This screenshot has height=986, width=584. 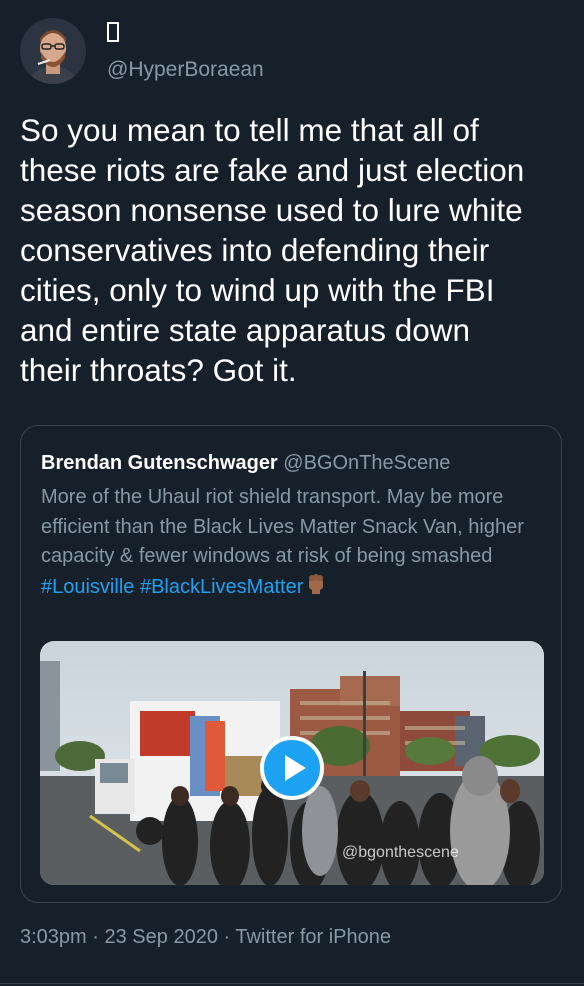 I want to click on avatar, so click(x=53, y=51).